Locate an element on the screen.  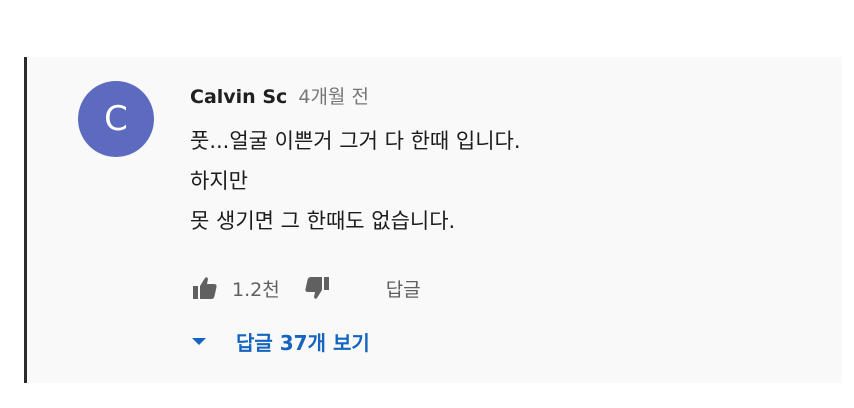
caret-down-icon is located at coordinates (199, 341).